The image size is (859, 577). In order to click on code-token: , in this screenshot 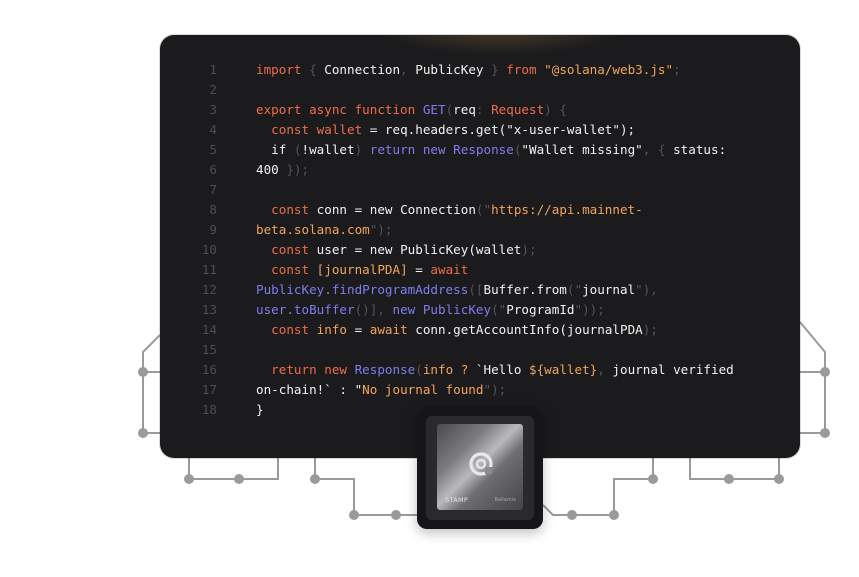, I will do `click(605, 369)`.